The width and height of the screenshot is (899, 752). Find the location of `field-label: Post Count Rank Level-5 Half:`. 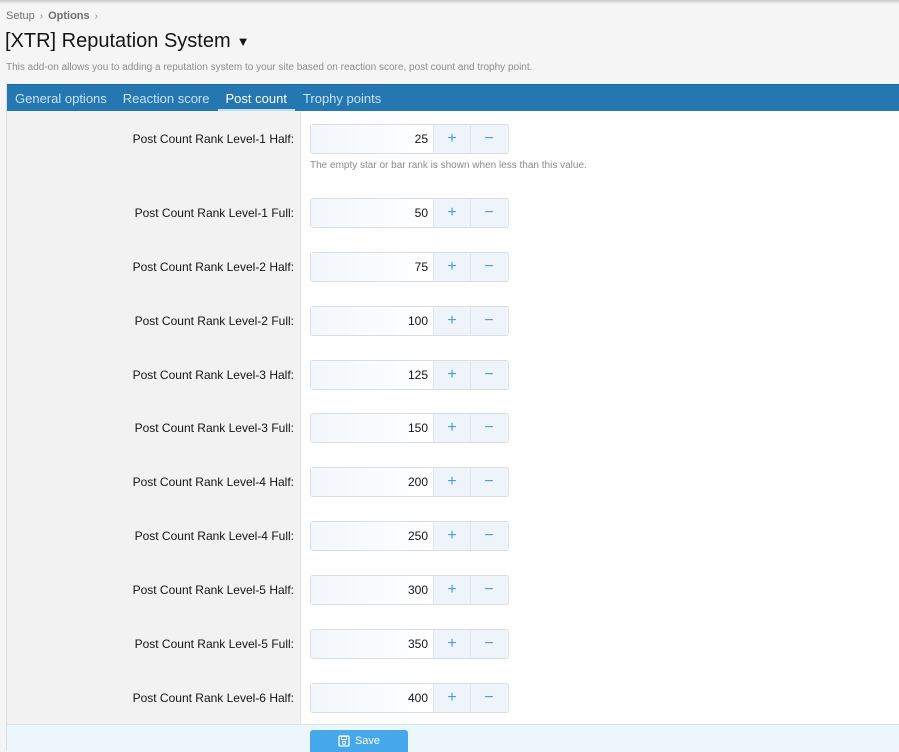

field-label: Post Count Rank Level-5 Half: is located at coordinates (213, 590).